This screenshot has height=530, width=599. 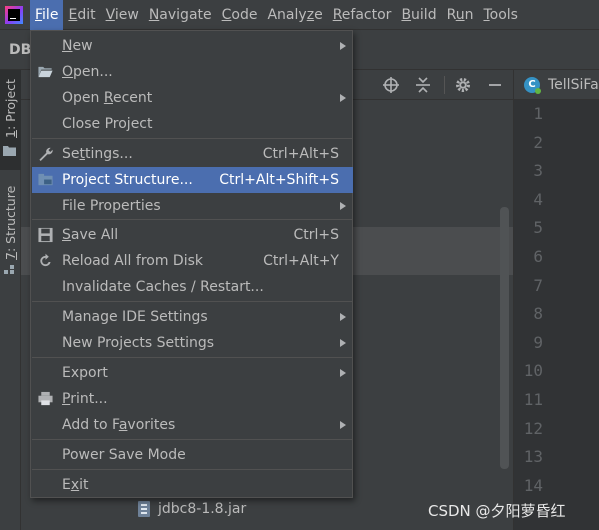 What do you see at coordinates (500, 15) in the screenshot?
I see `menu-tools: Tools` at bounding box center [500, 15].